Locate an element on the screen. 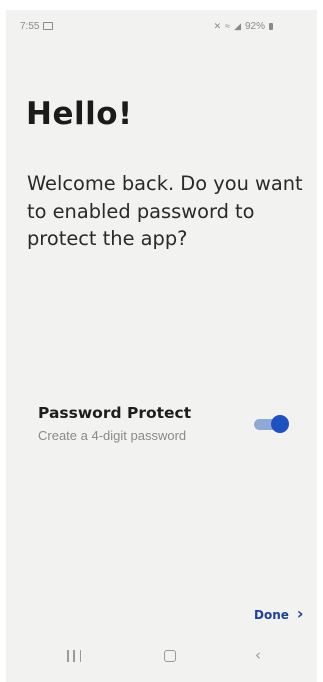 The height and width of the screenshot is (682, 323). battery-icon is located at coordinates (271, 26).